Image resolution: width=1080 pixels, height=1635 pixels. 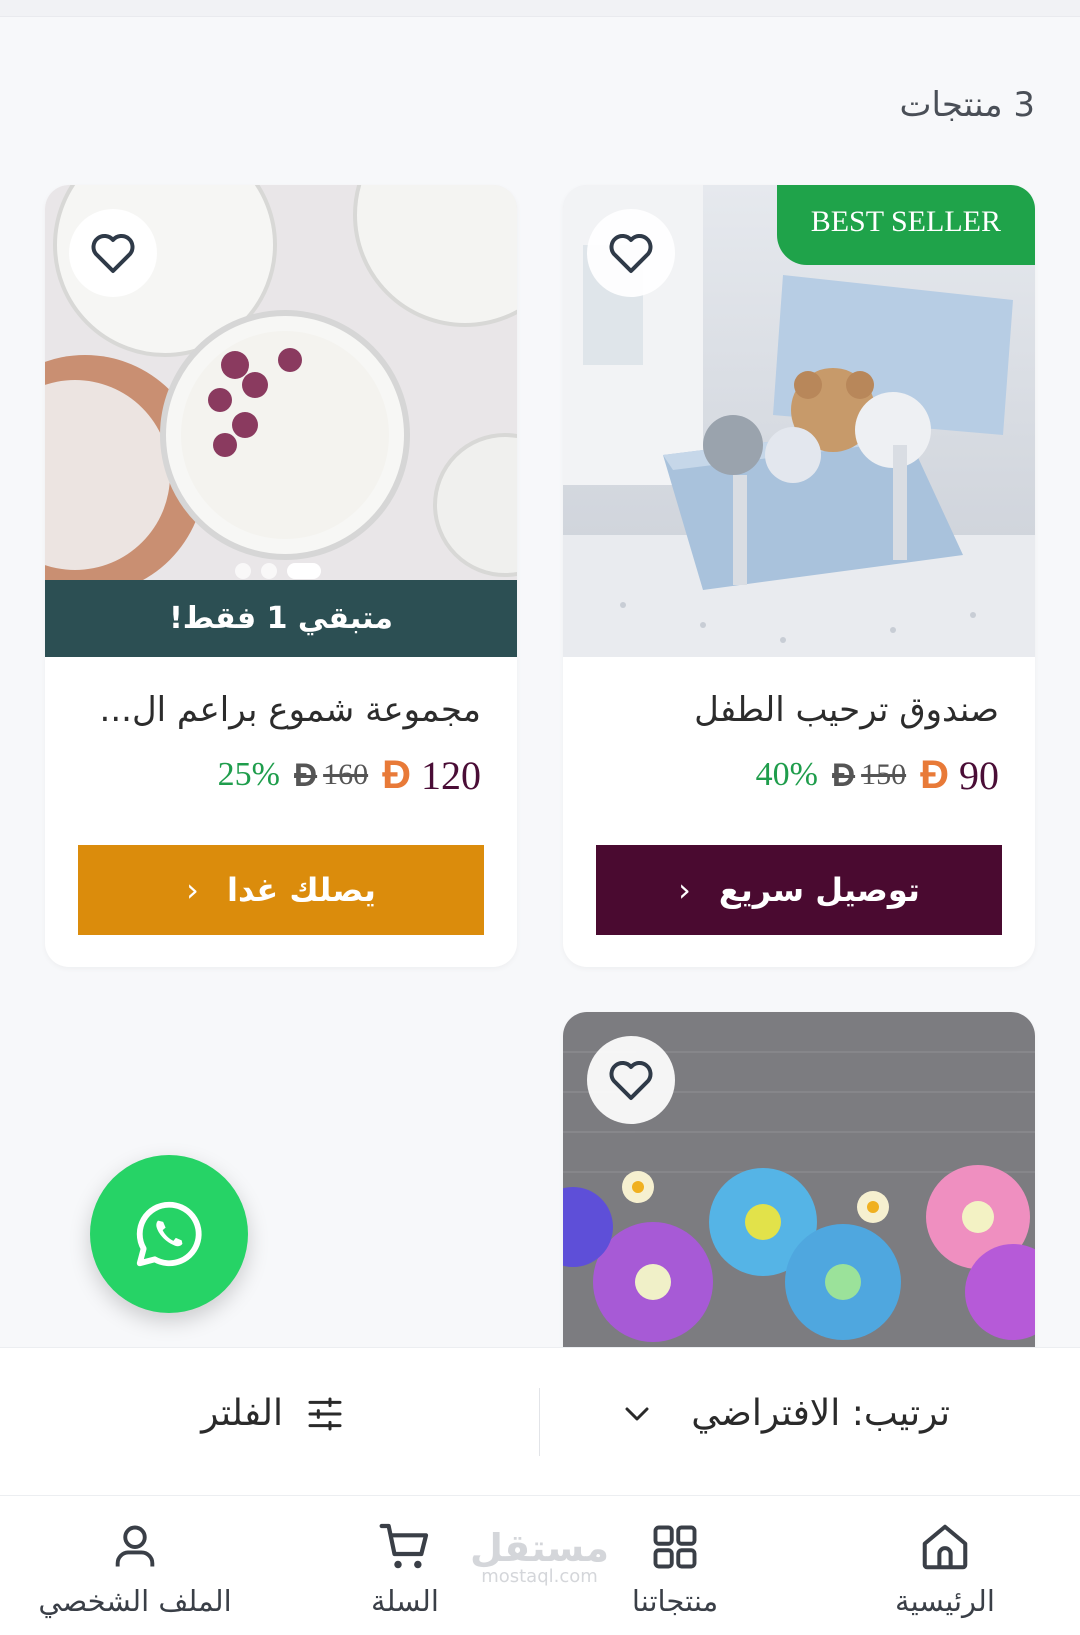 I want to click on current-price: Đ 90, so click(x=959, y=775).